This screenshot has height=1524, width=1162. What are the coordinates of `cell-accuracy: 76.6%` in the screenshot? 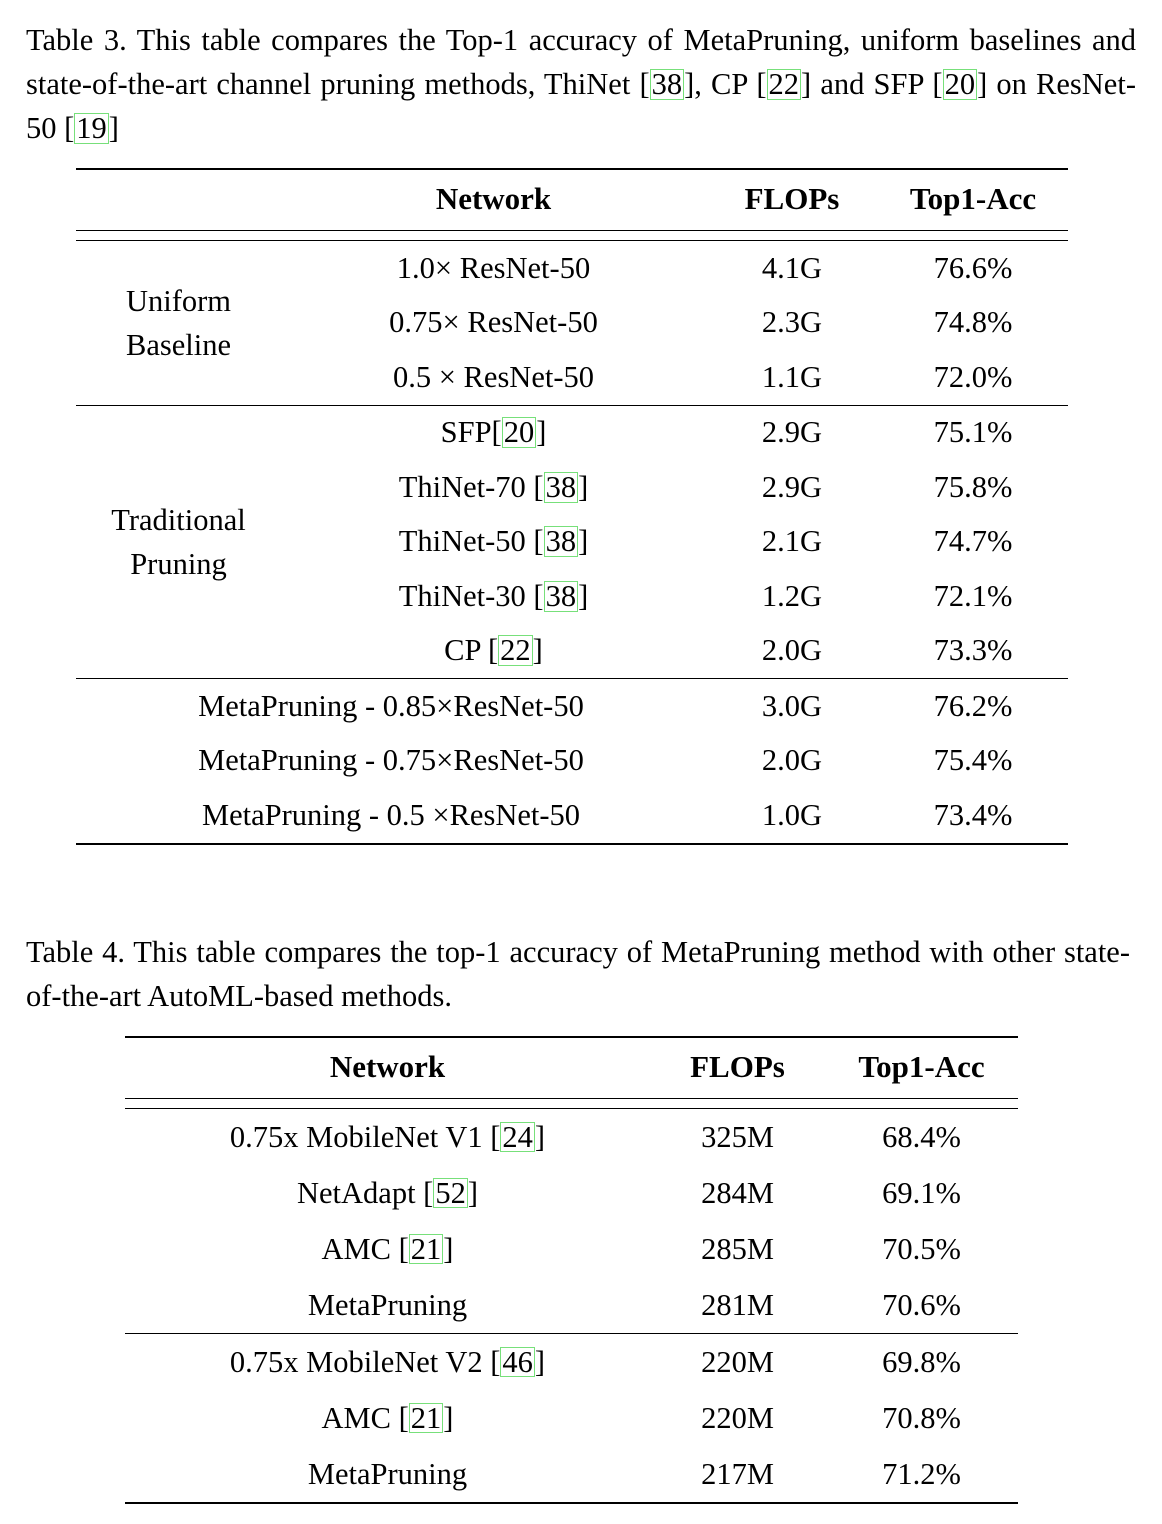 It's located at (973, 267).